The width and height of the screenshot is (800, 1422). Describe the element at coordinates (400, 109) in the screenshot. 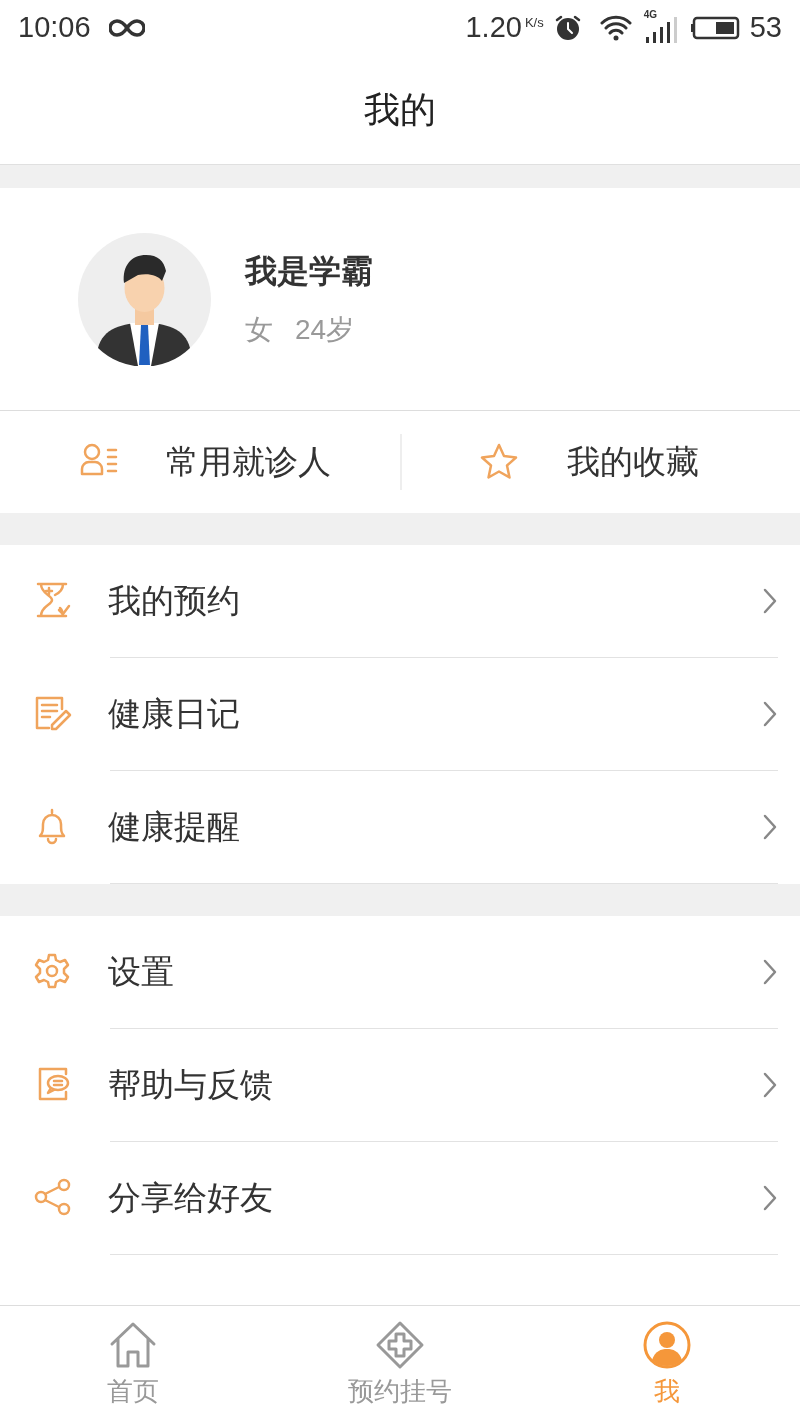

I see `page-title: 我的` at that location.